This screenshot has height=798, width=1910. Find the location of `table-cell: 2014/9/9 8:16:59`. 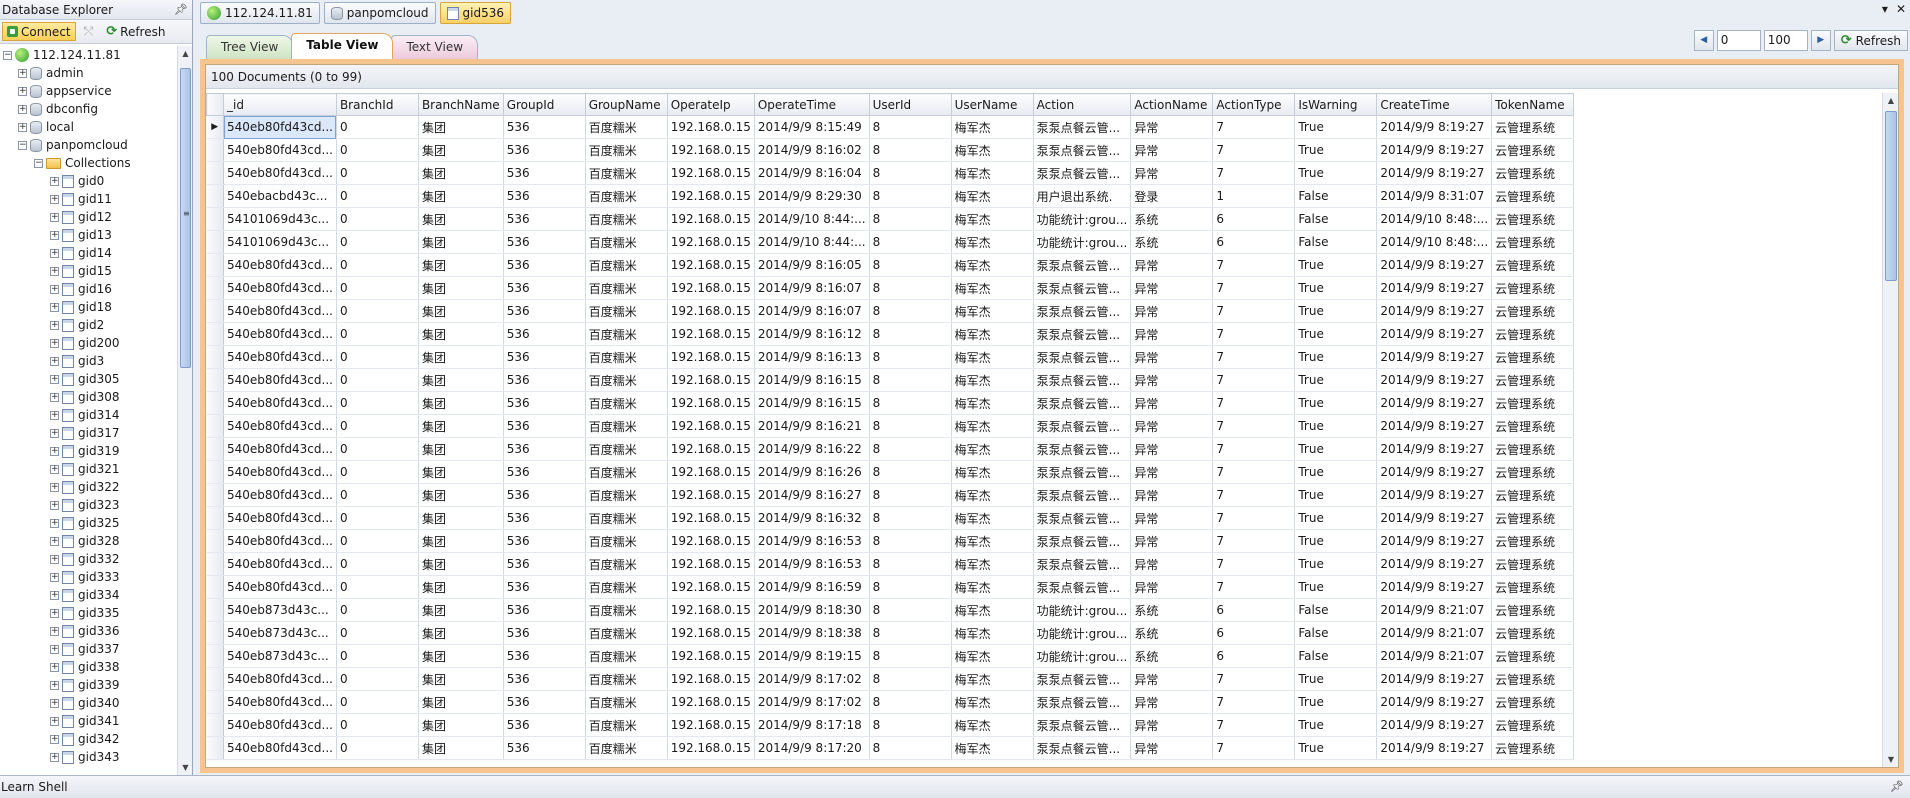

table-cell: 2014/9/9 8:16:59 is located at coordinates (812, 587).